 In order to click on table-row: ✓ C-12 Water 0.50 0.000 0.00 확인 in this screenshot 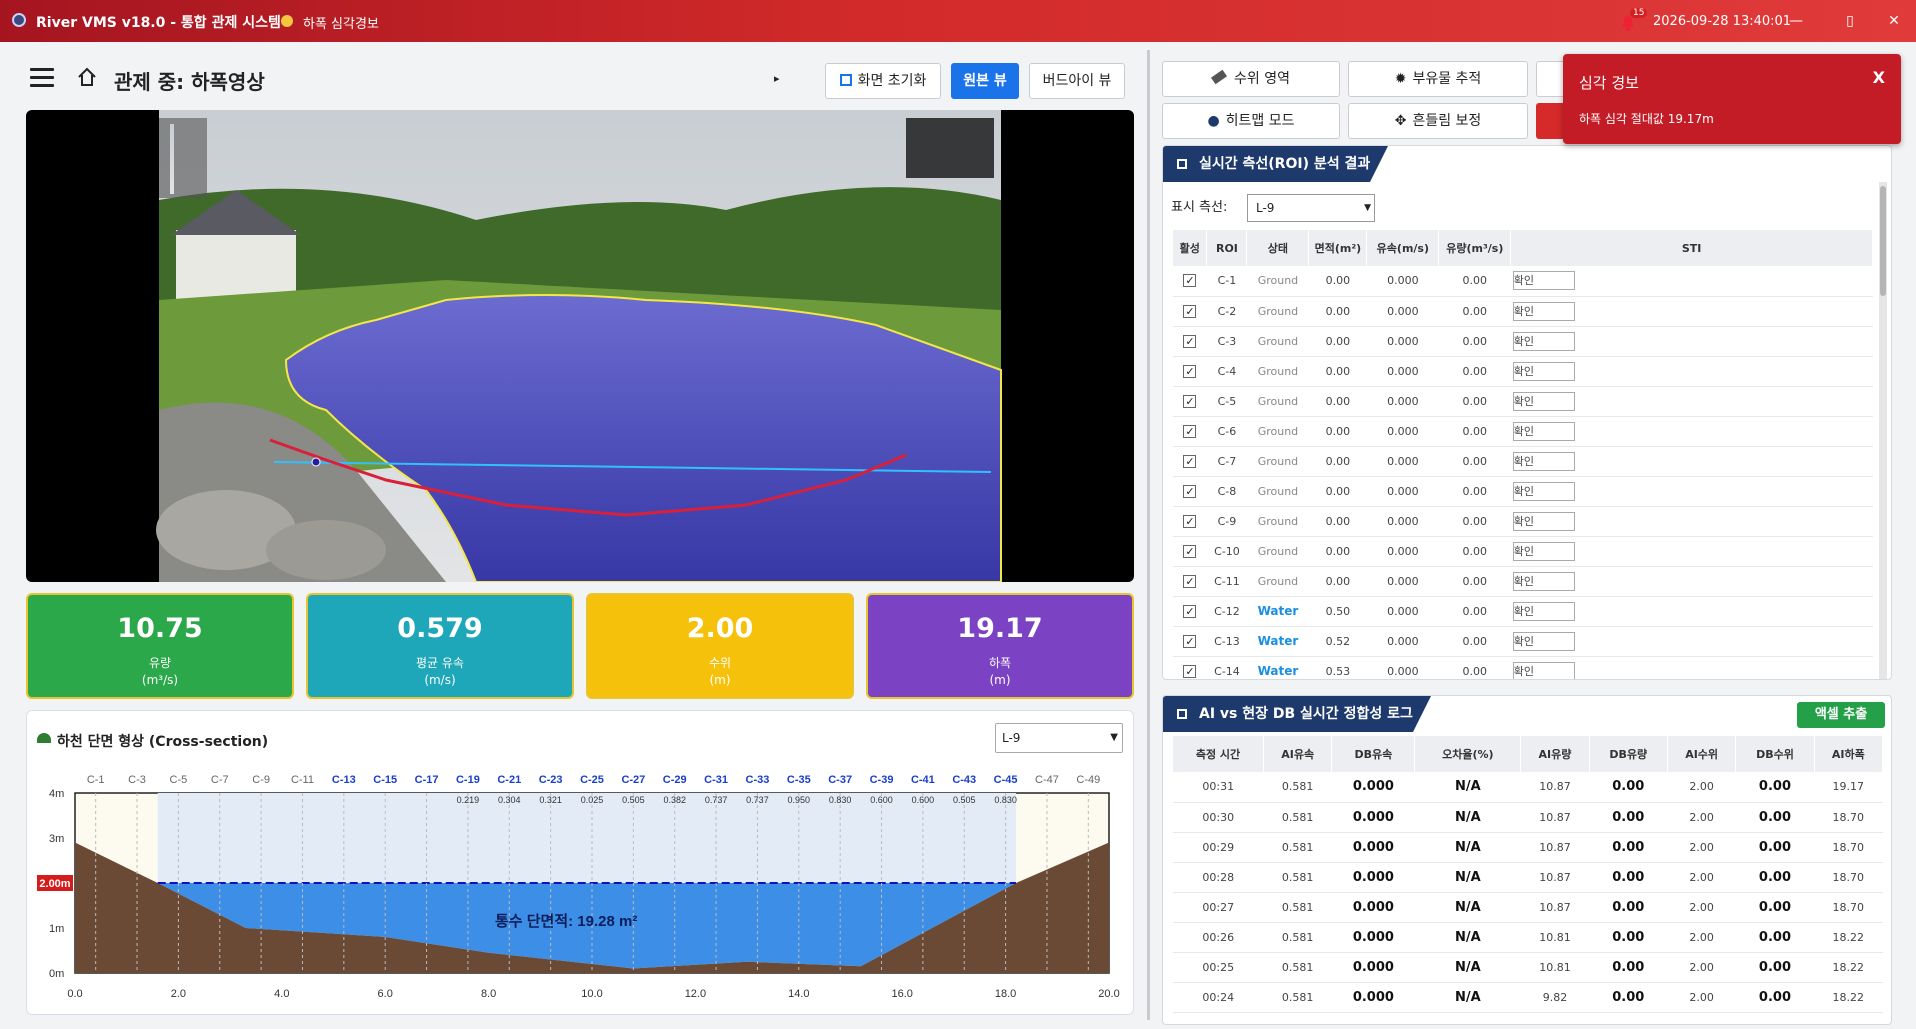, I will do `click(1523, 611)`.